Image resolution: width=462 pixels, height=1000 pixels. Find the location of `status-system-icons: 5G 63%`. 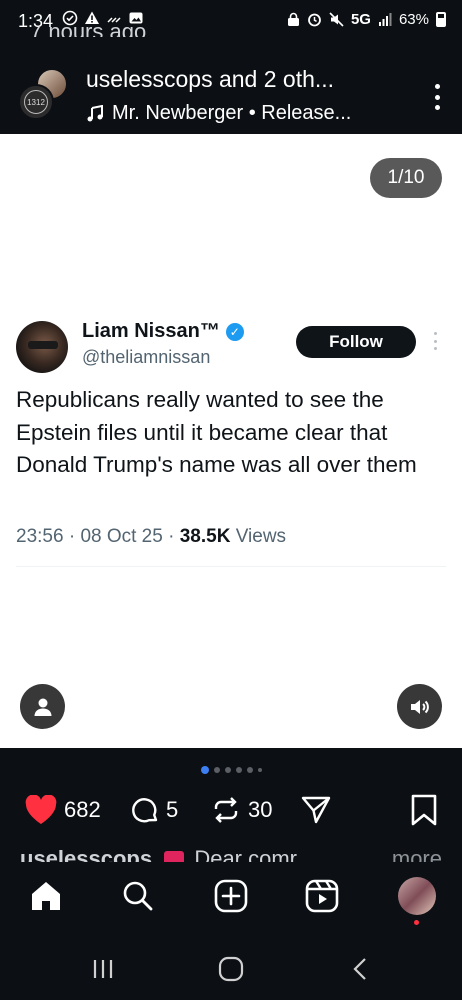

status-system-icons: 5G 63% is located at coordinates (366, 19).